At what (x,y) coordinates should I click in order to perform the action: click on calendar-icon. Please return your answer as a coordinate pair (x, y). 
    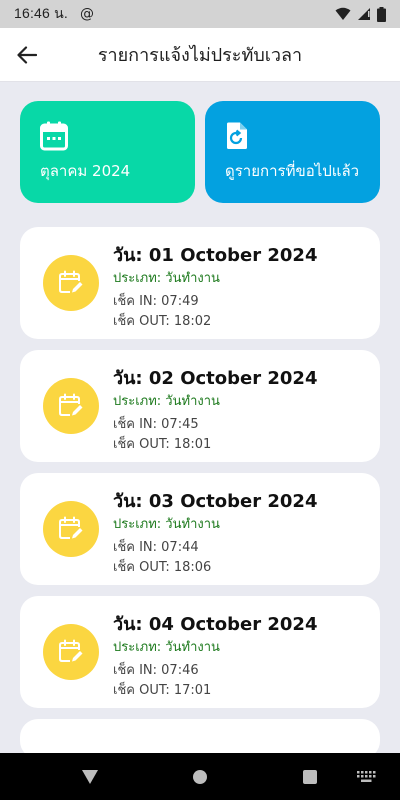
    Looking at the image, I should click on (54, 136).